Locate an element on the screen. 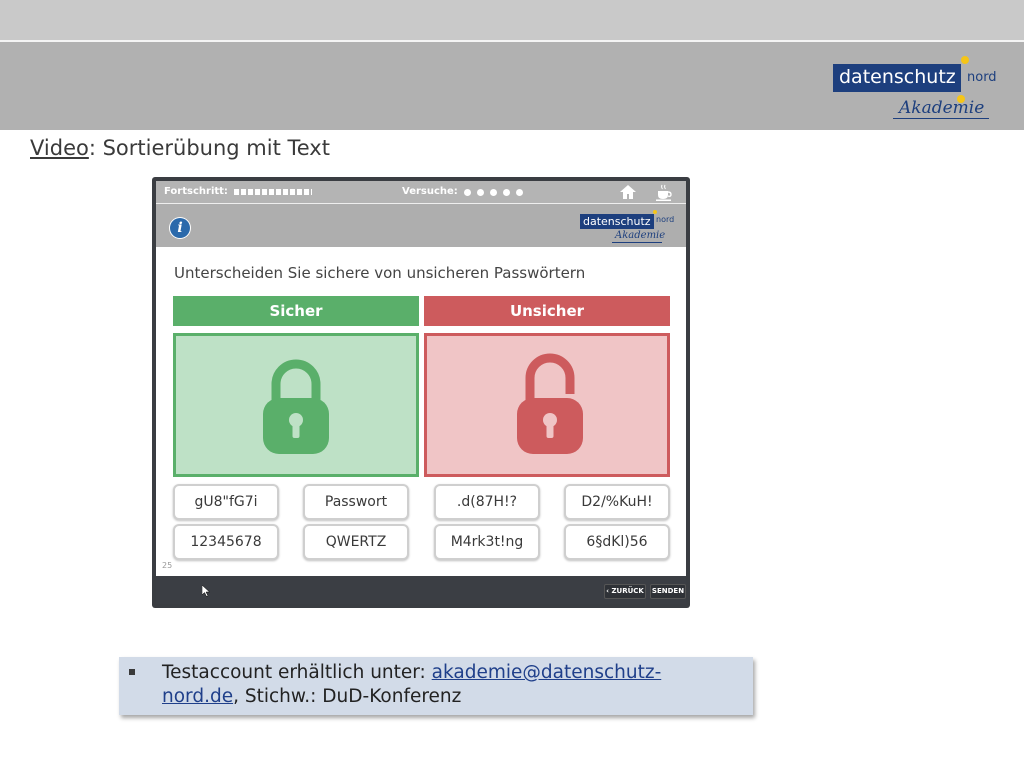 The width and height of the screenshot is (1024, 768). category-header-unsicher: Unsicher is located at coordinates (547, 311).